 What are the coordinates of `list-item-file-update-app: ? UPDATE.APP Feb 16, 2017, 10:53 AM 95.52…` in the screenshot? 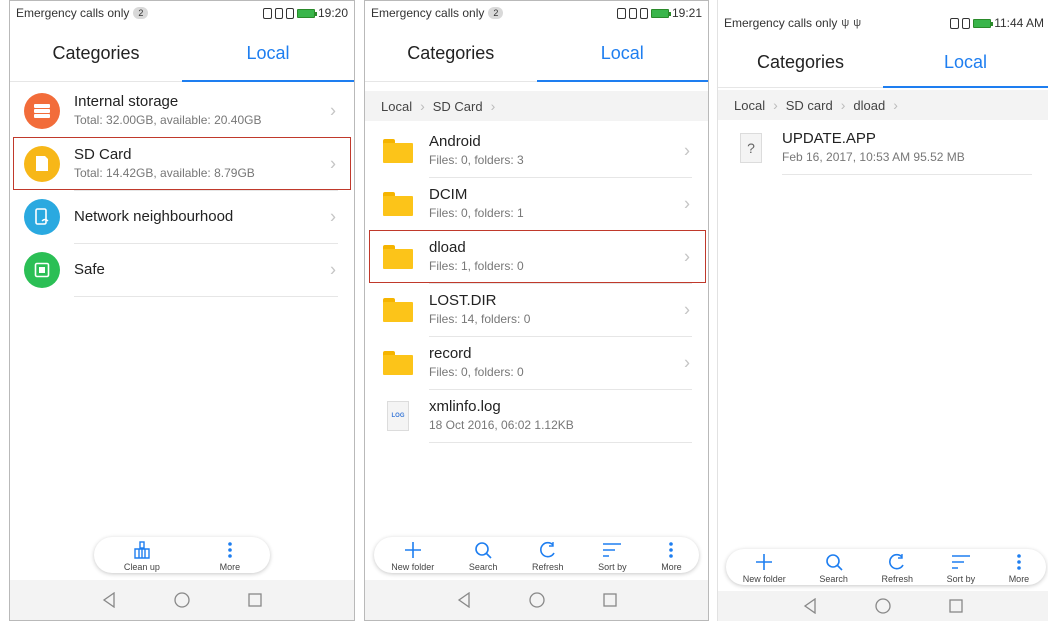 It's located at (883, 148).